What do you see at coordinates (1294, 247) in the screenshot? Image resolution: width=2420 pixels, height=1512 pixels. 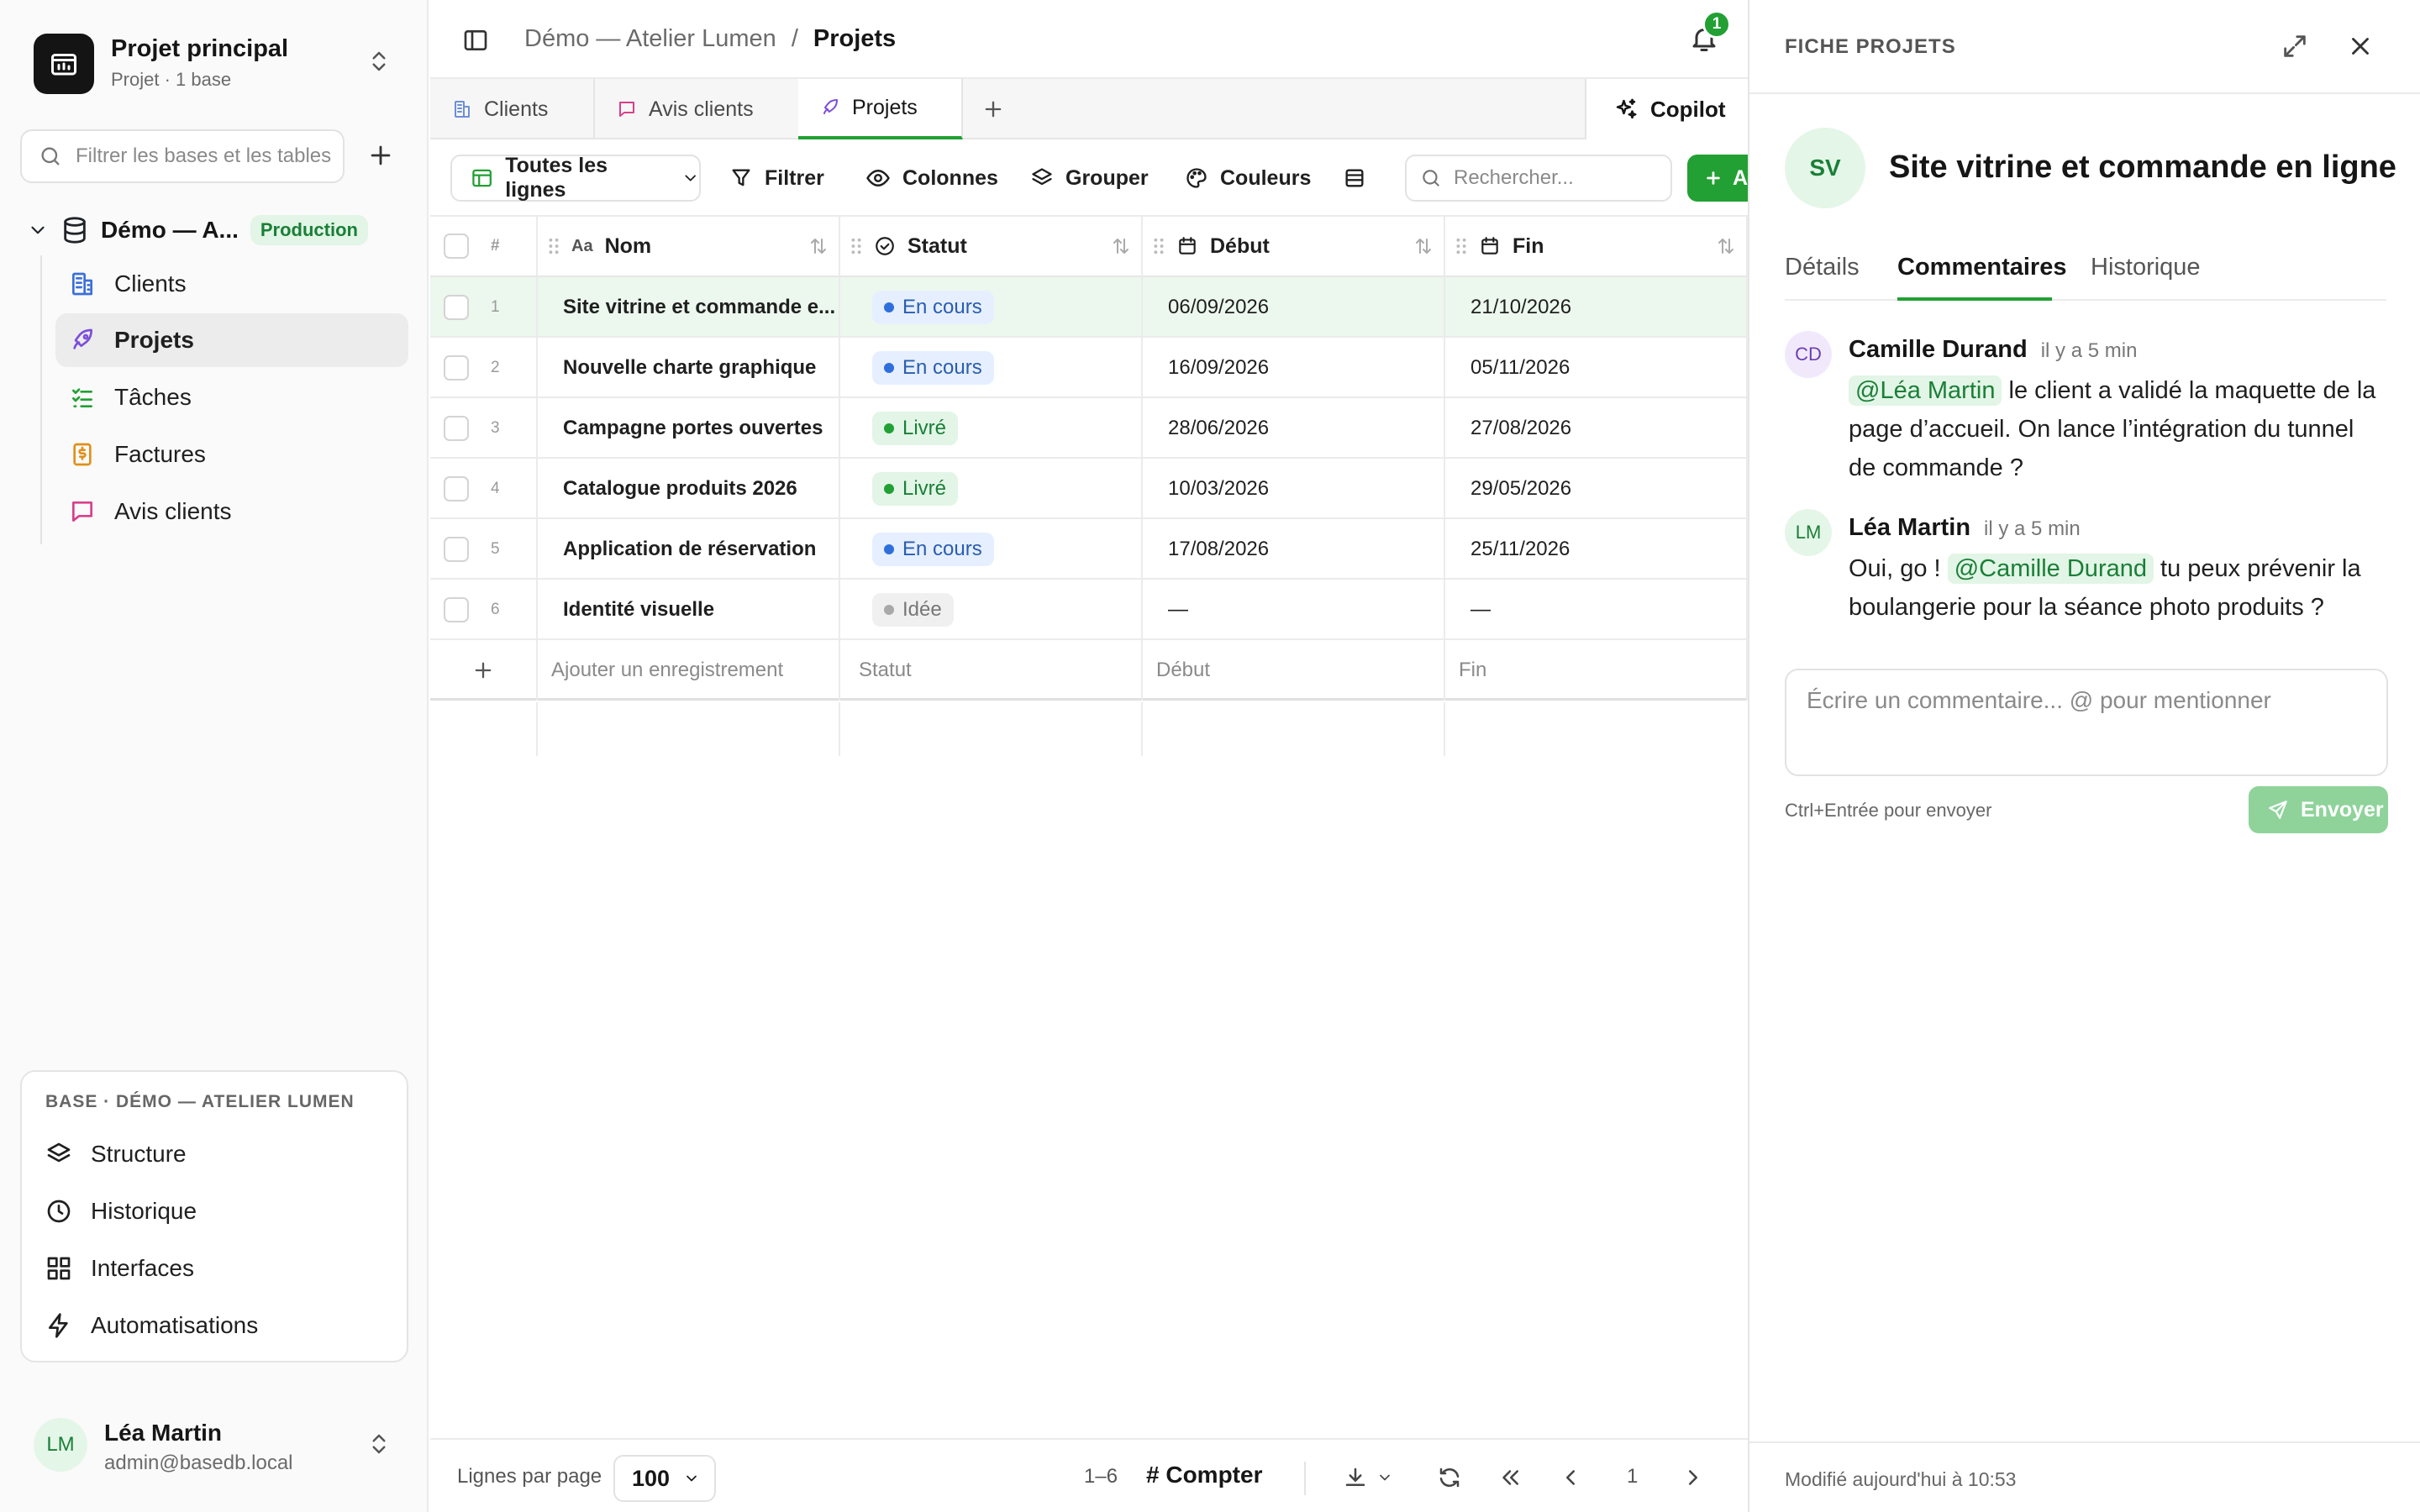 I see `column-header-debut: Début` at bounding box center [1294, 247].